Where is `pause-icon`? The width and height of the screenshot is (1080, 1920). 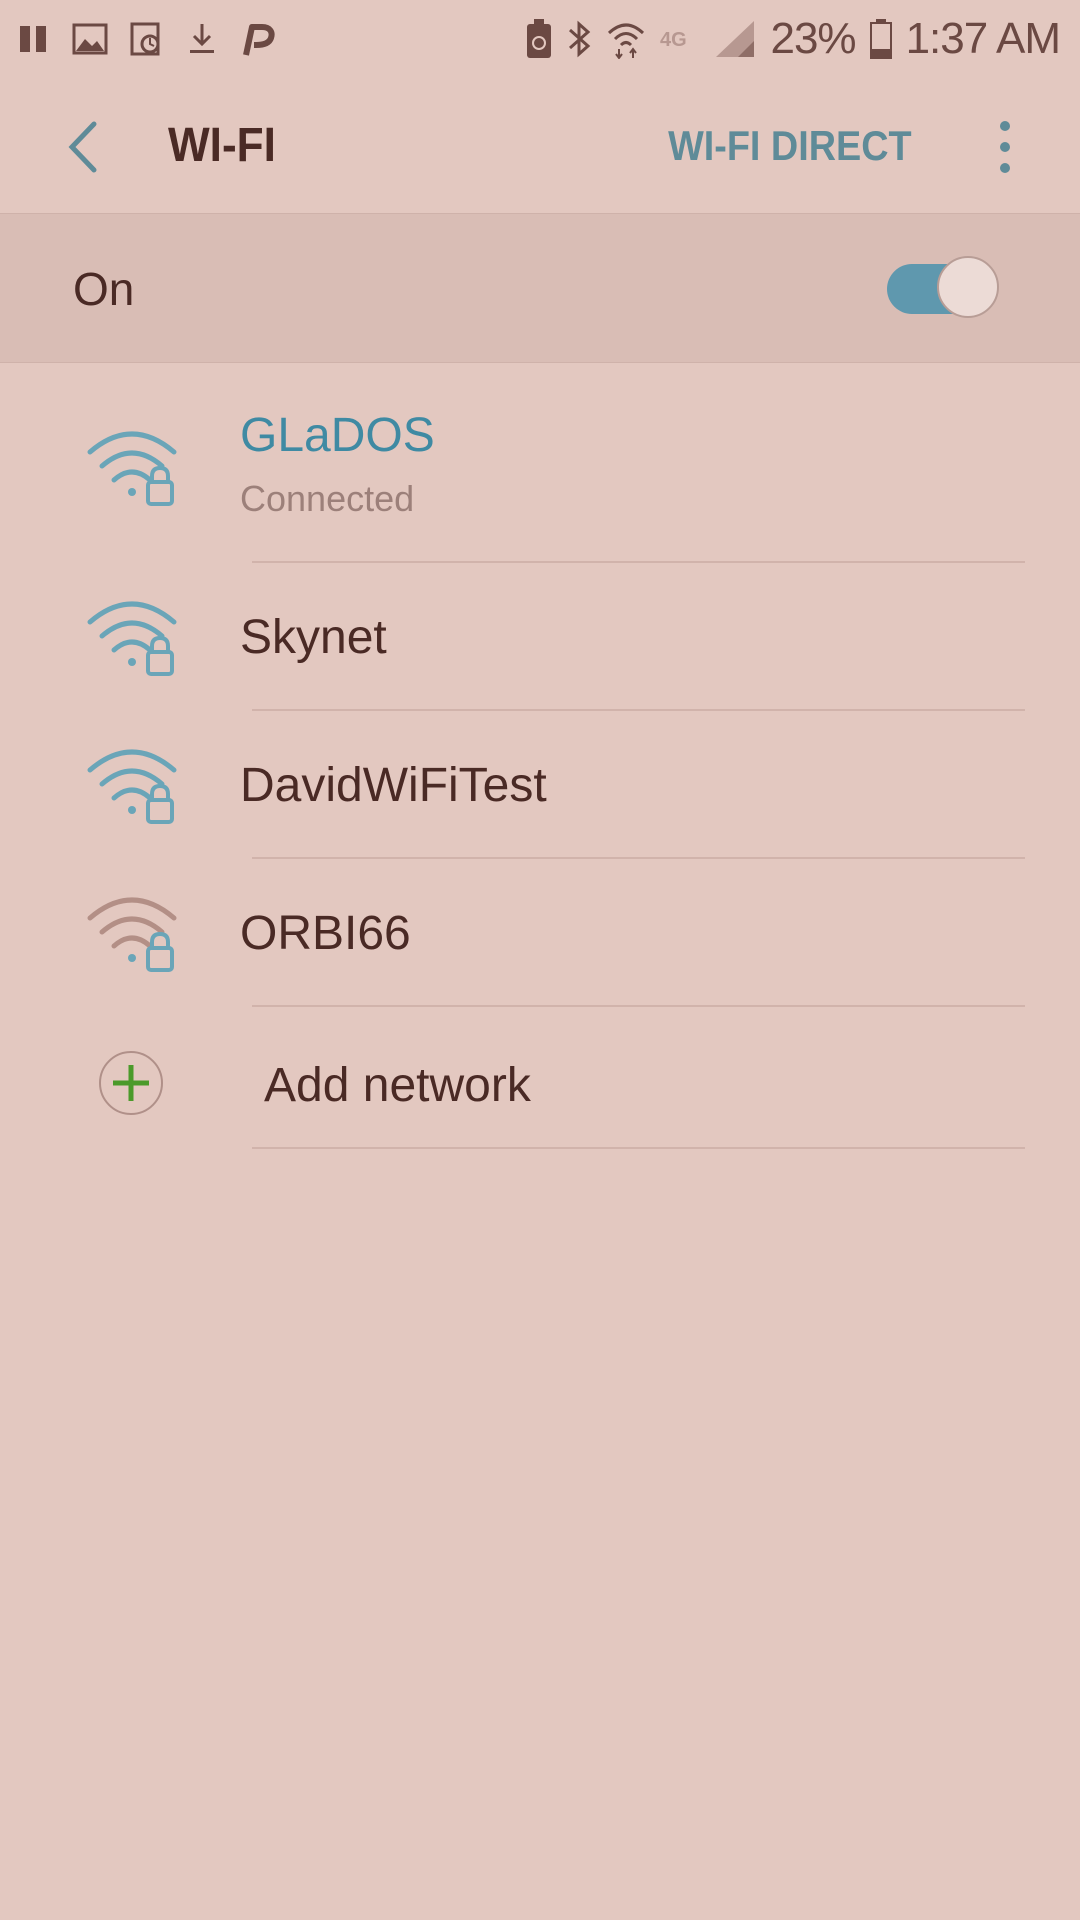
pause-icon is located at coordinates (34, 39).